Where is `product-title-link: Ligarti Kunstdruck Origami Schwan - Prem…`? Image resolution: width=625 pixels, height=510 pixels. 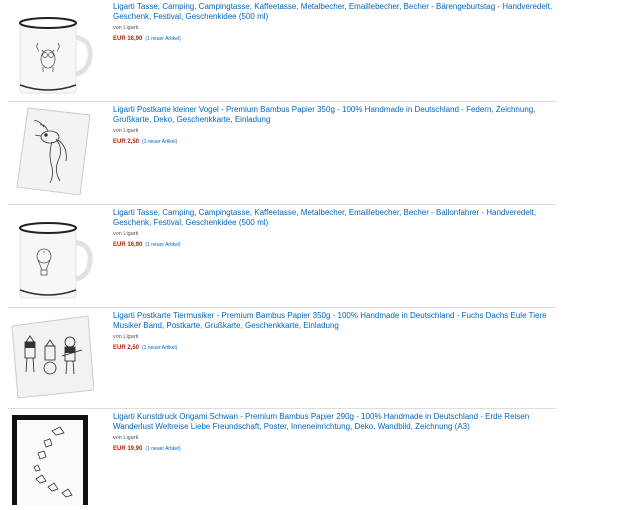
product-title-link: Ligarti Kunstdruck Origami Schwan - Prem… is located at coordinates (334, 422).